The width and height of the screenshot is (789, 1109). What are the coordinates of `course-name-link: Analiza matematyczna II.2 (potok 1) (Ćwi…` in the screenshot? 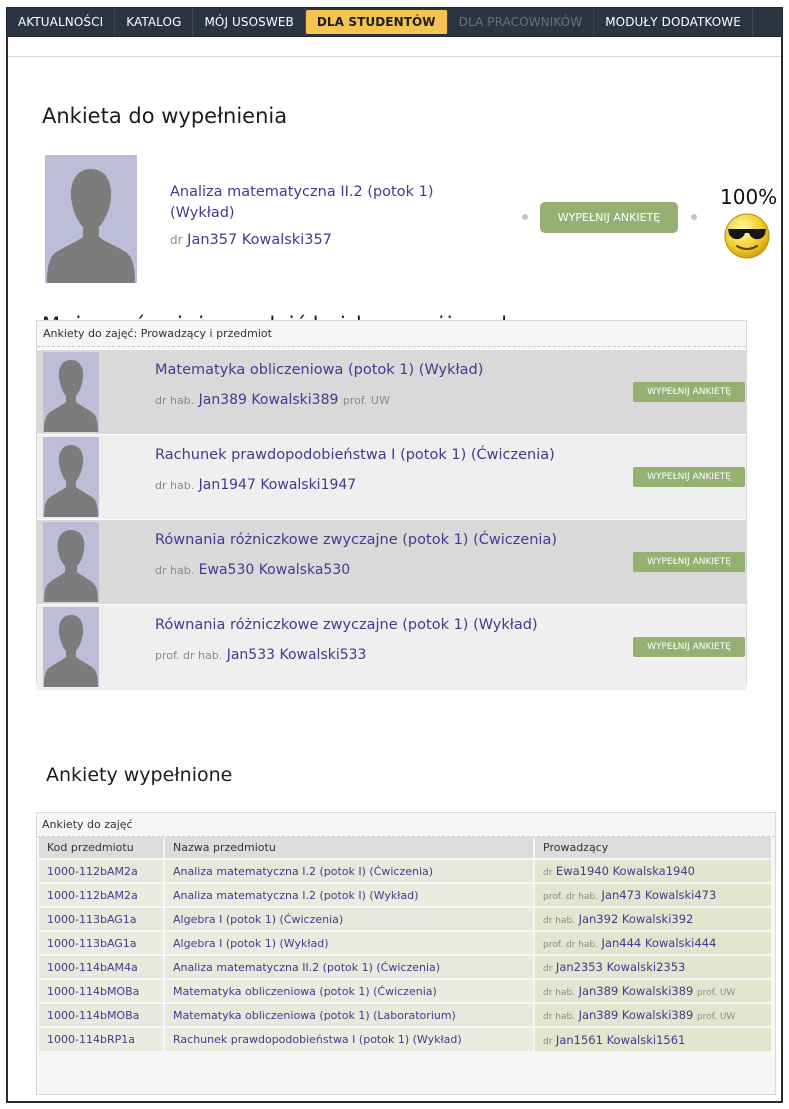 It's located at (349, 966).